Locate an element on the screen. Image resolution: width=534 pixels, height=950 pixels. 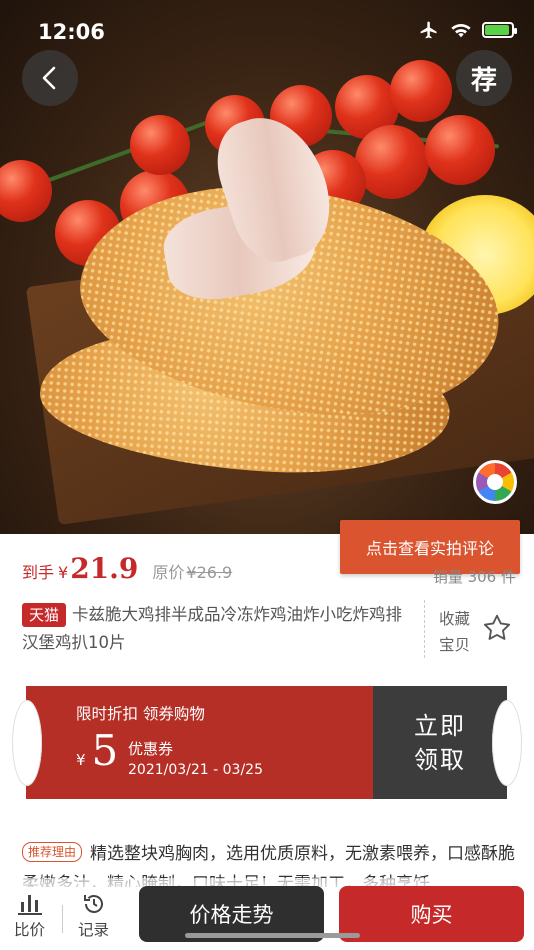
original-price-label: 原价 is located at coordinates (168, 572).